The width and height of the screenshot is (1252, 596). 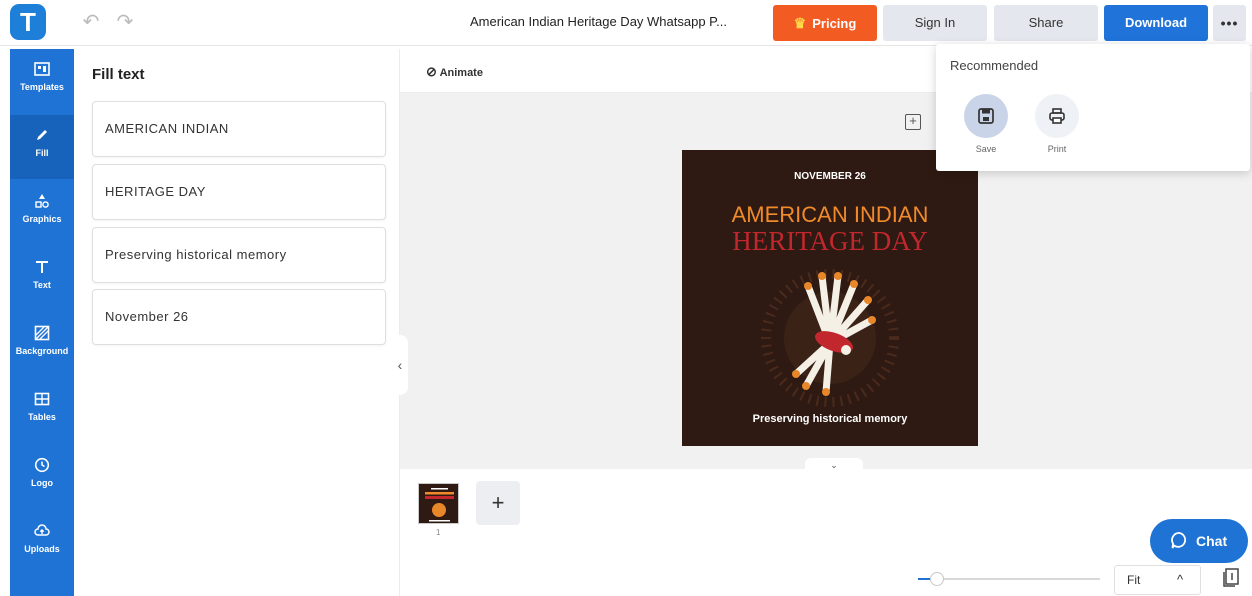 I want to click on sidebar-item-logo: Logo, so click(x=42, y=477).